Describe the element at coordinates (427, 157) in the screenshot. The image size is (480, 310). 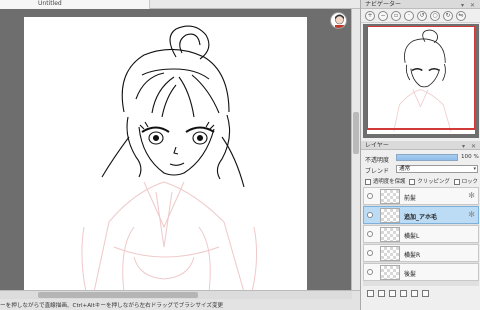
I see `opacity-slider` at that location.